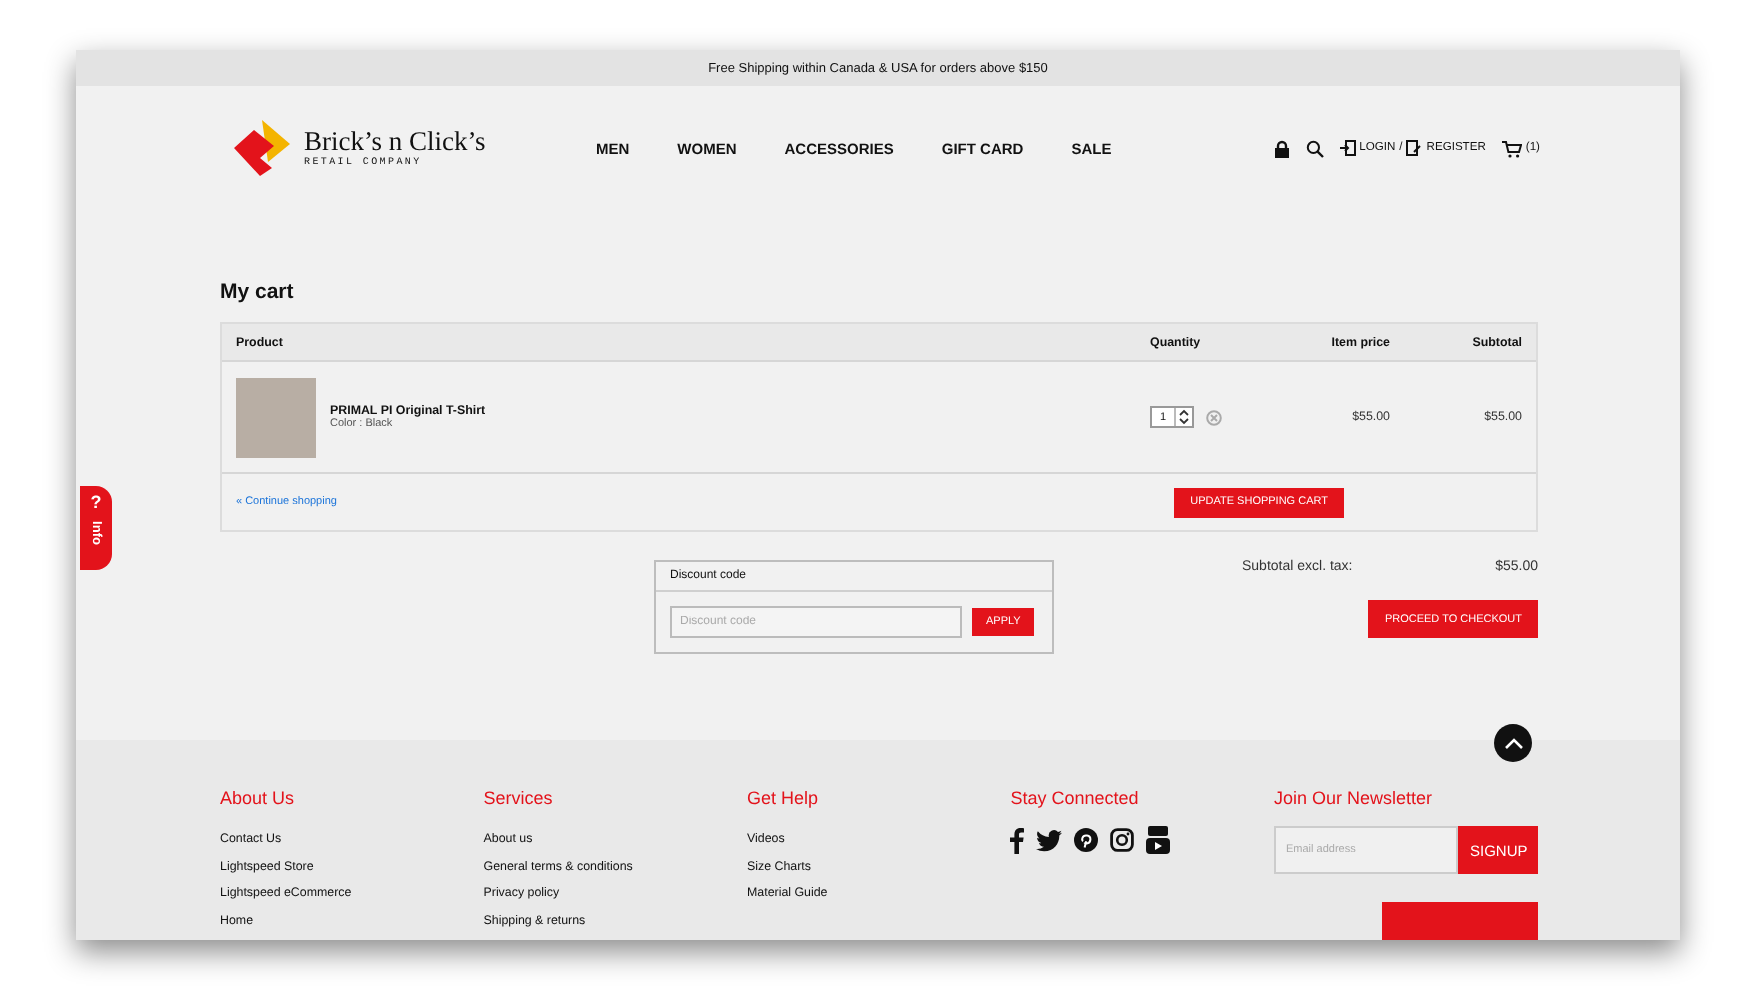 The image size is (1754, 1004). Describe the element at coordinates (276, 417) in the screenshot. I see `photo-placeholder` at that location.